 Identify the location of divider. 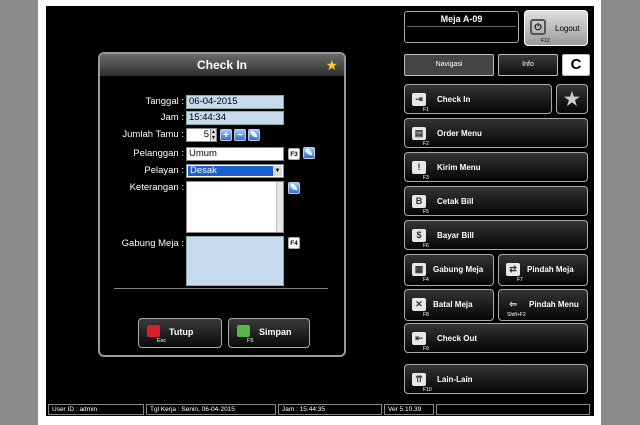
(221, 288).